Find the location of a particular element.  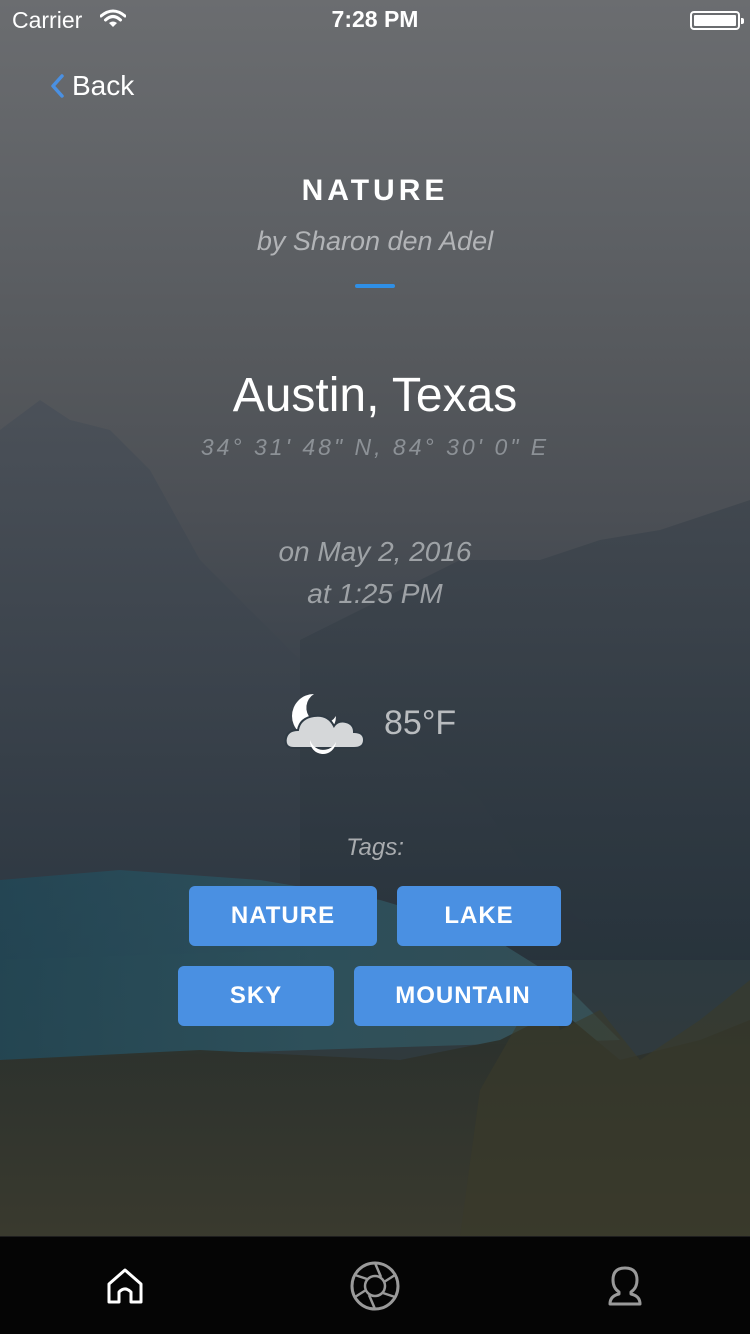

photo-coordinates: 34° 31' 48" N, 84° 30' 0" E is located at coordinates (375, 447).